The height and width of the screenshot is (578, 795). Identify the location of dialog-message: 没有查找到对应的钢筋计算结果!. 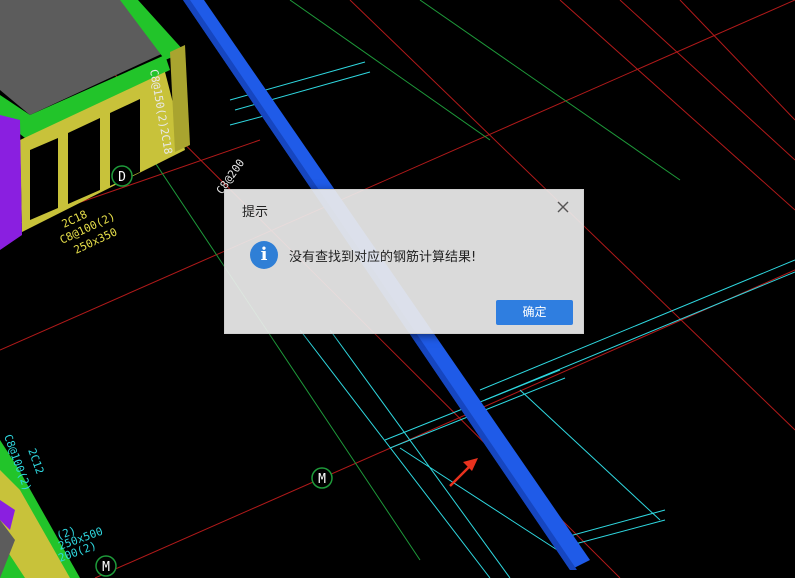
(383, 257).